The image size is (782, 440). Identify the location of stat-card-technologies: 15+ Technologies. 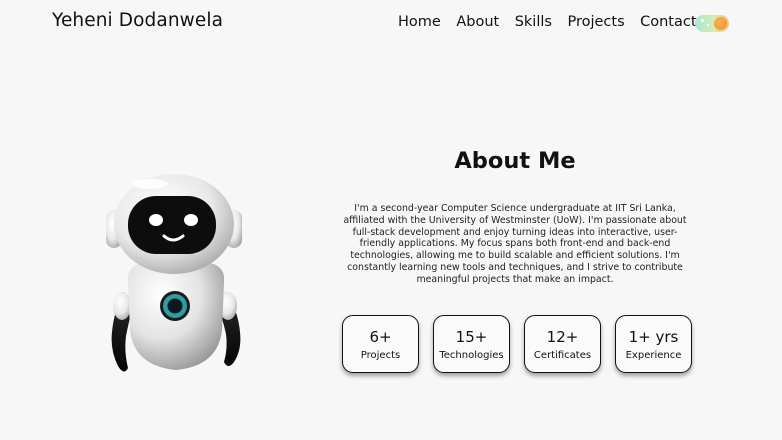
(471, 344).